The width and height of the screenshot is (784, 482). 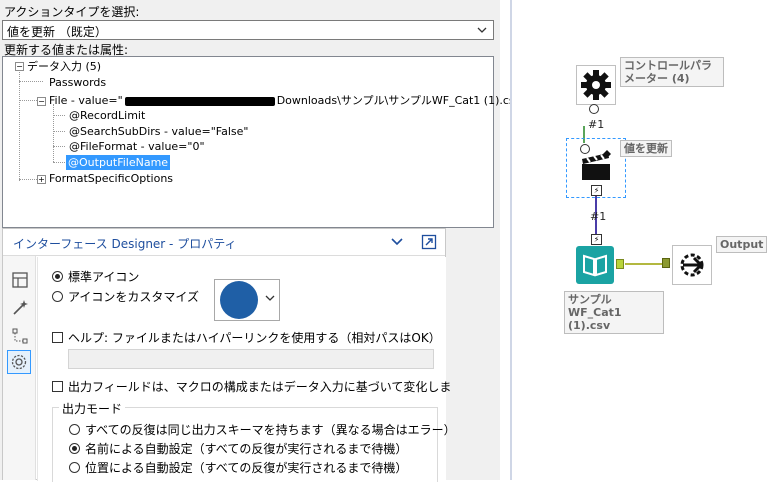 I want to click on output-mode-label: 出力モード, so click(x=92, y=408).